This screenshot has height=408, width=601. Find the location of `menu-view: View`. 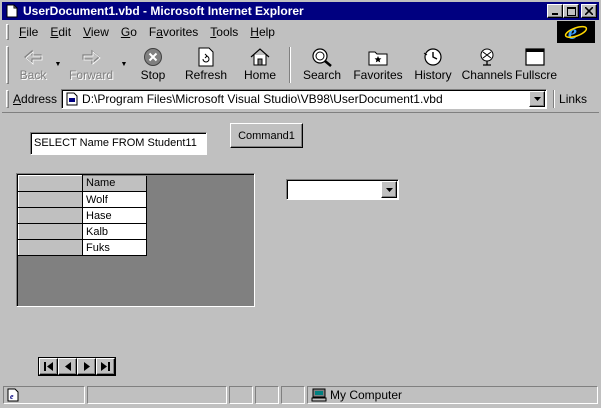

menu-view: View is located at coordinates (96, 32).